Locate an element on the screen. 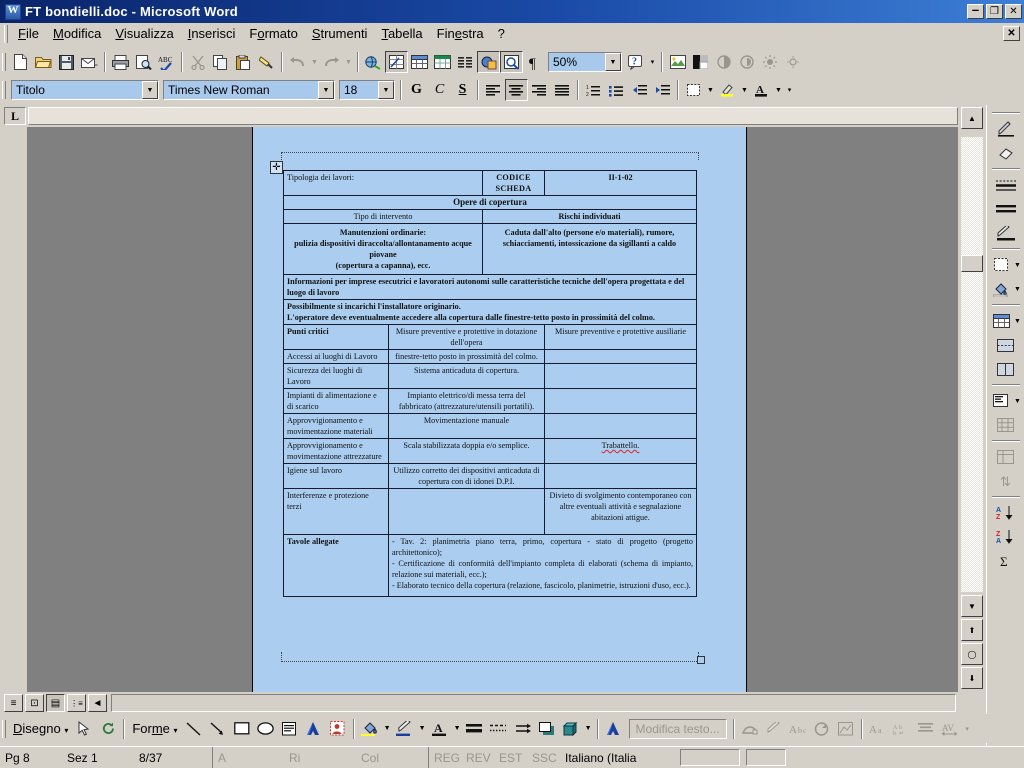 The width and height of the screenshot is (1024, 768). email-icon is located at coordinates (89, 62).